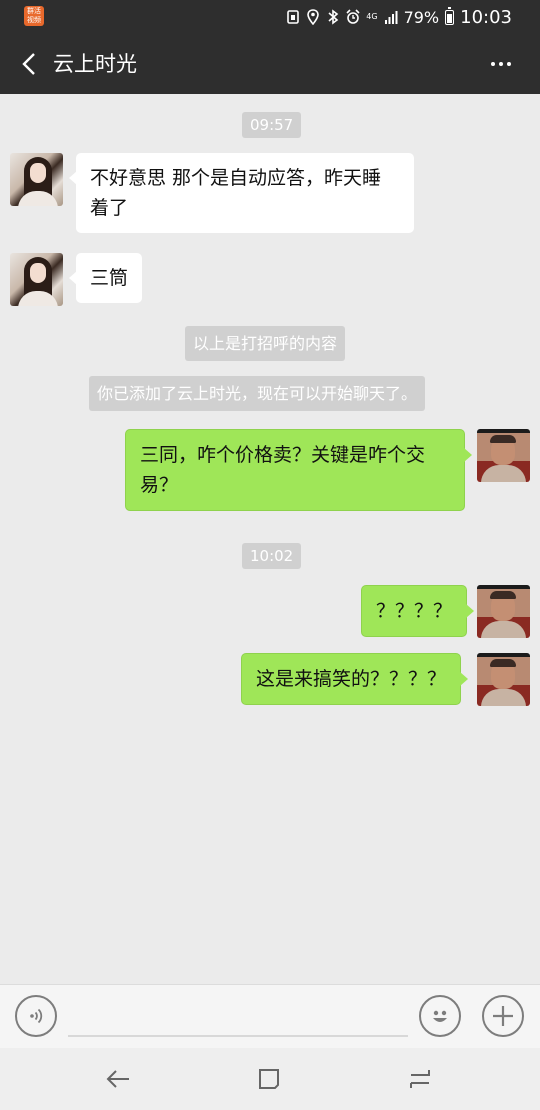 The width and height of the screenshot is (540, 1110). I want to click on network-4g-label: 4G, so click(372, 16).